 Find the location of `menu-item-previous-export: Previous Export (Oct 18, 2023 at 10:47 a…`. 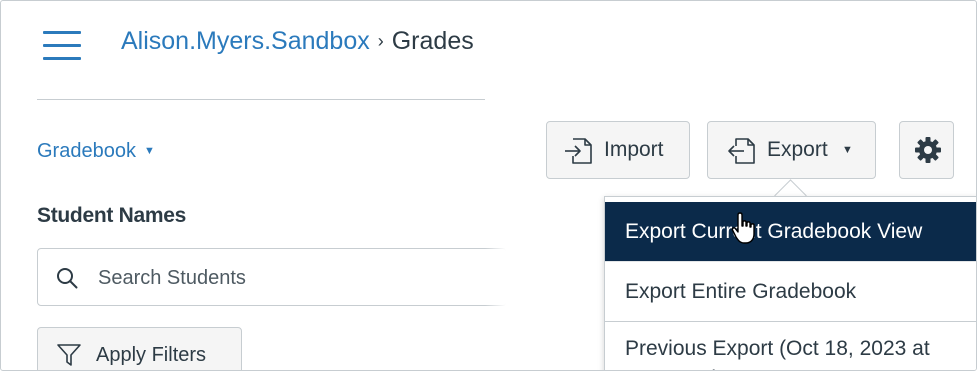

menu-item-previous-export: Previous Export (Oct 18, 2023 at 10:47 a… is located at coordinates (790, 345).